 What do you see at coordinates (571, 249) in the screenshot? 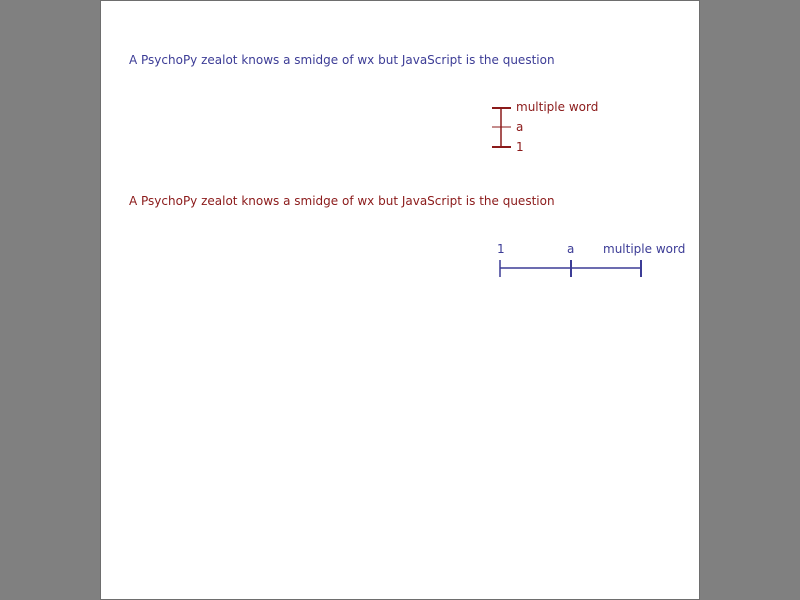
I see `horizontal-slider-label-middle: a` at bounding box center [571, 249].